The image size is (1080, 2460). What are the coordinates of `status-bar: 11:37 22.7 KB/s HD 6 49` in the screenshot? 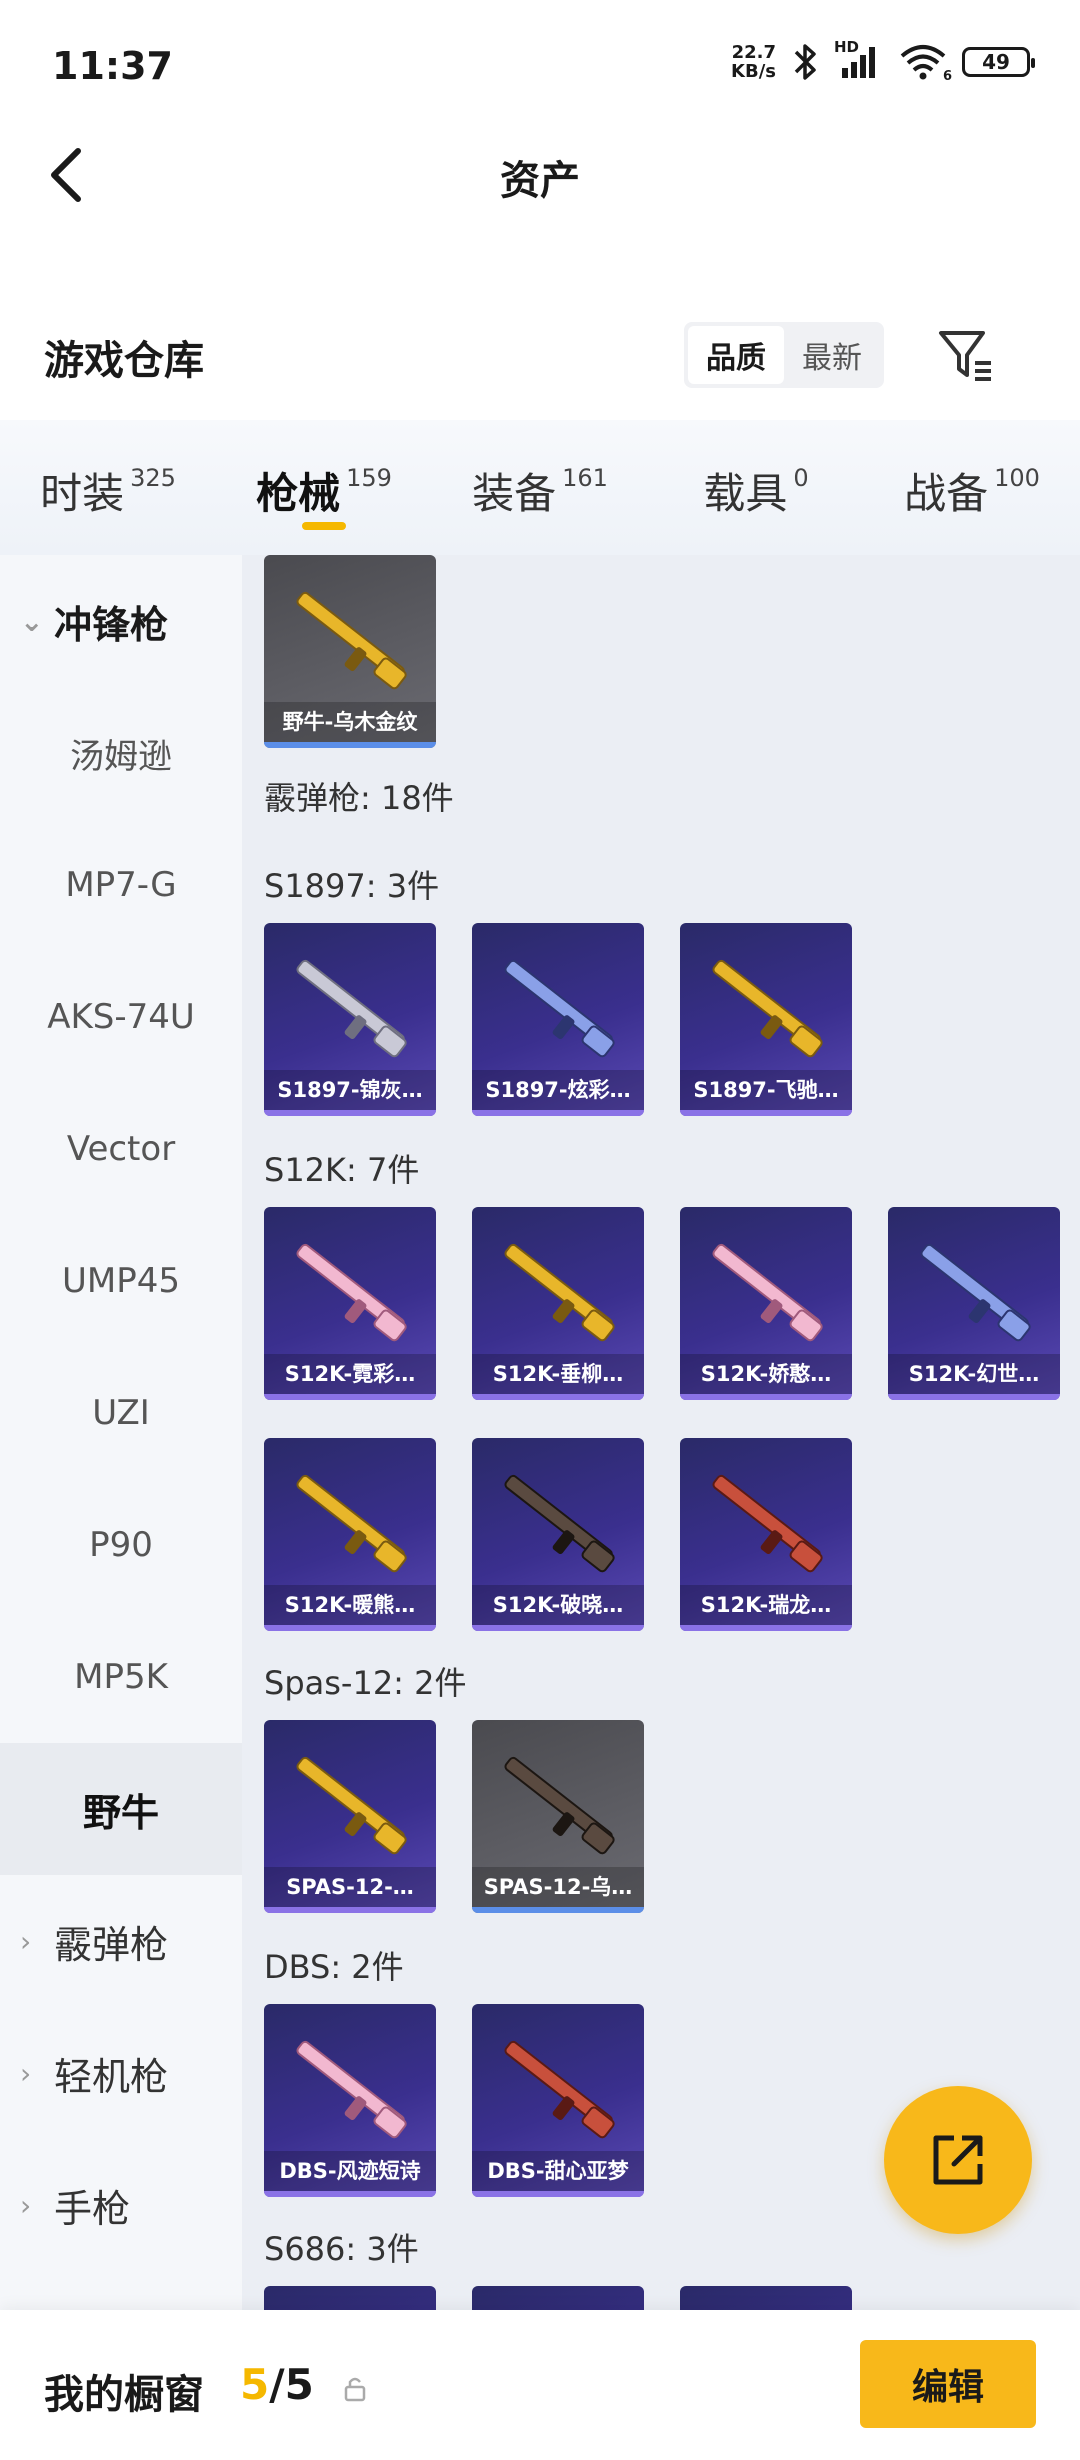 It's located at (540, 65).